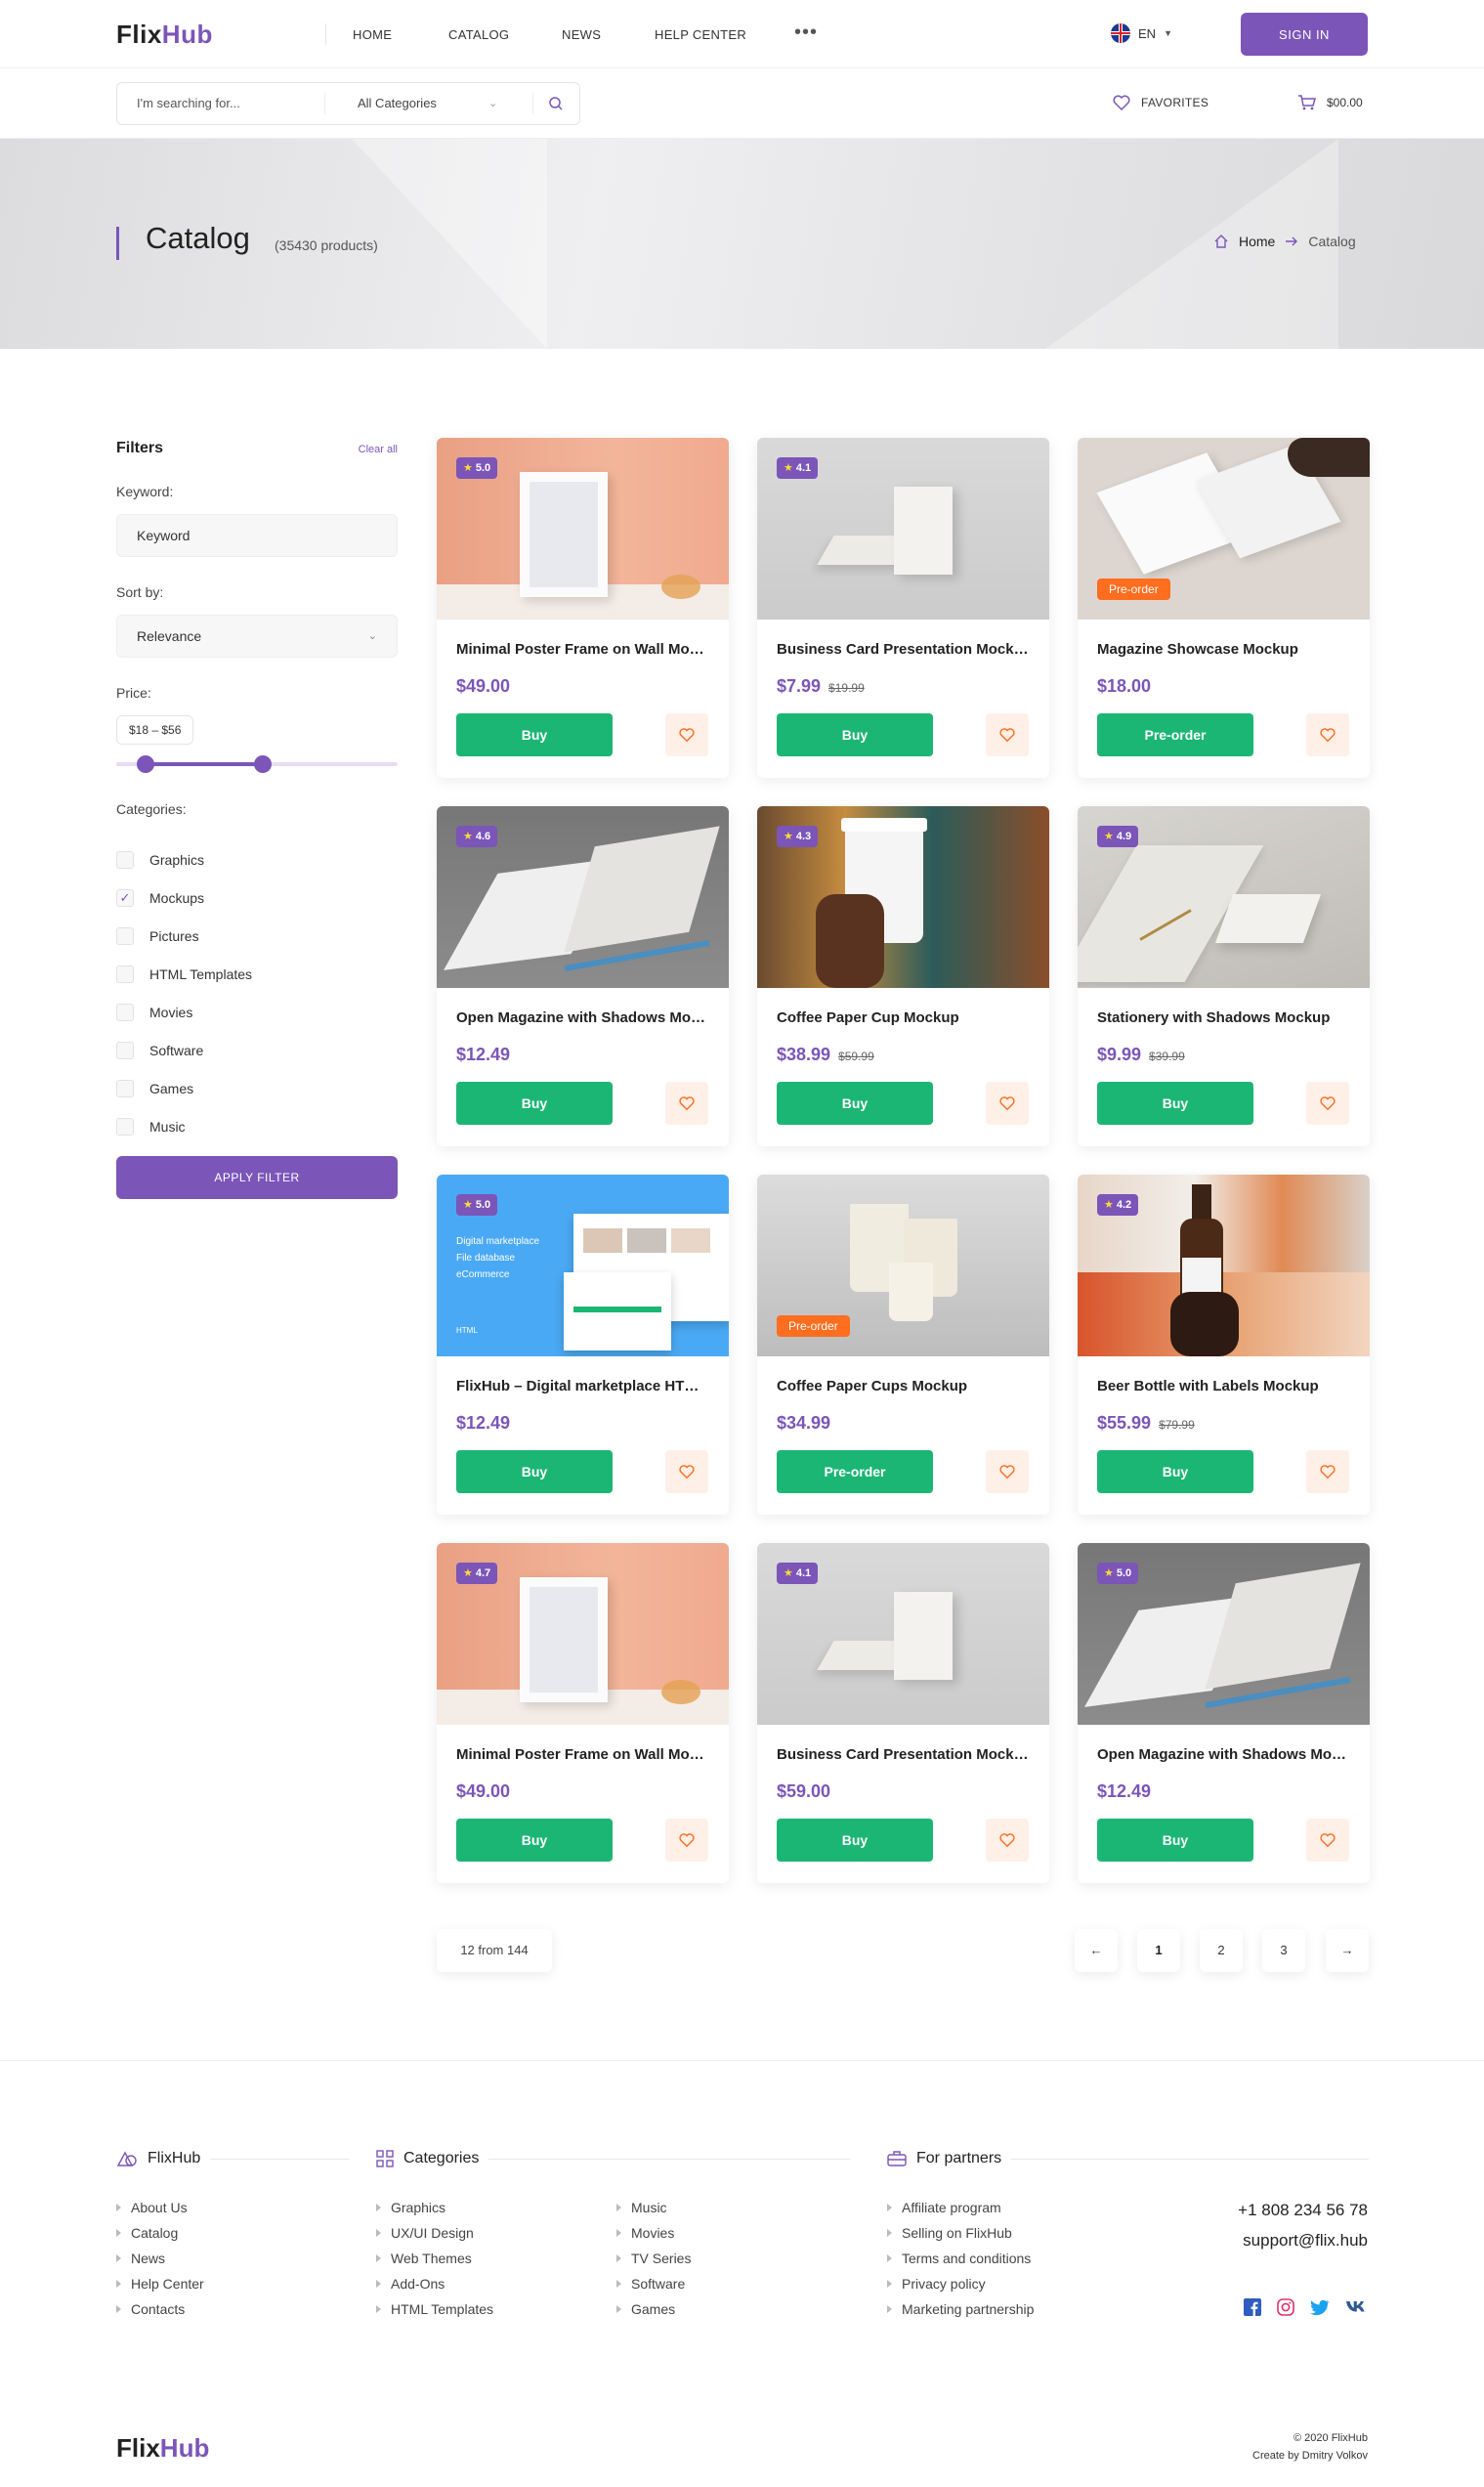  What do you see at coordinates (556, 103) in the screenshot?
I see `search-icon` at bounding box center [556, 103].